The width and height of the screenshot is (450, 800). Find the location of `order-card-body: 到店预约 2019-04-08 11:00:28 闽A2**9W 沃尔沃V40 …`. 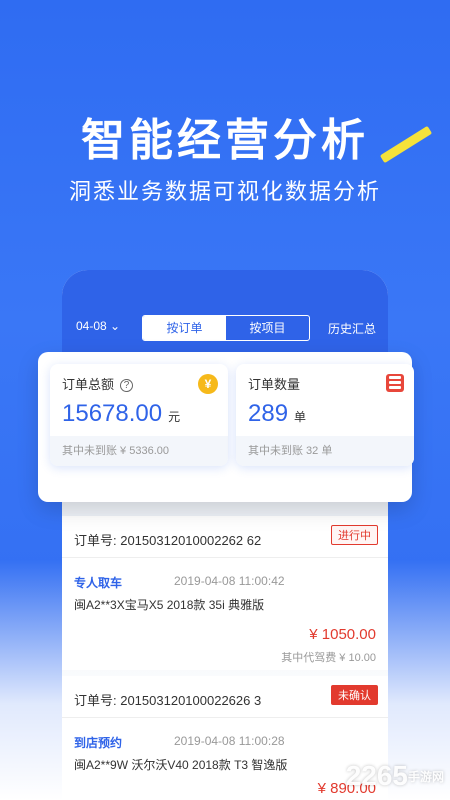

order-card-body: 到店预约 2019-04-08 11:00:28 闽A2**9W 沃尔沃V40 … is located at coordinates (225, 759).